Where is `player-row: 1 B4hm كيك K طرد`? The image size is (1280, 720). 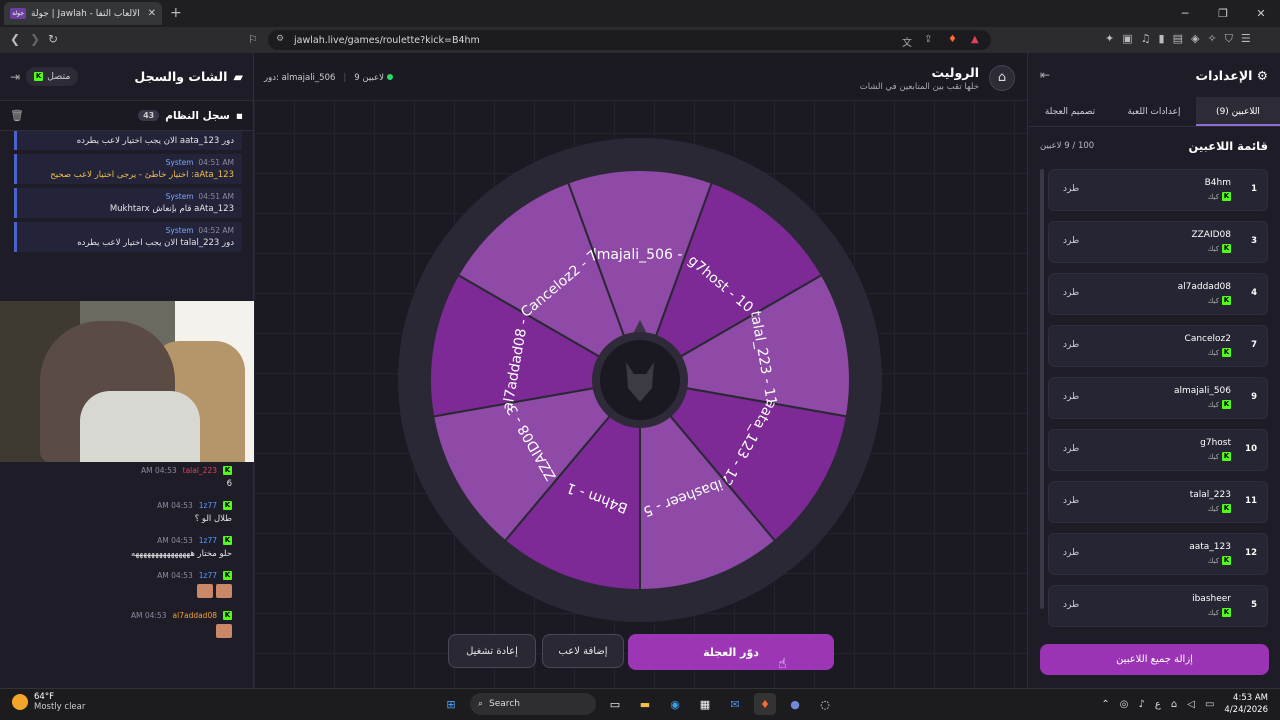
player-row: 1 B4hm كيك K طرد is located at coordinates (1158, 190).